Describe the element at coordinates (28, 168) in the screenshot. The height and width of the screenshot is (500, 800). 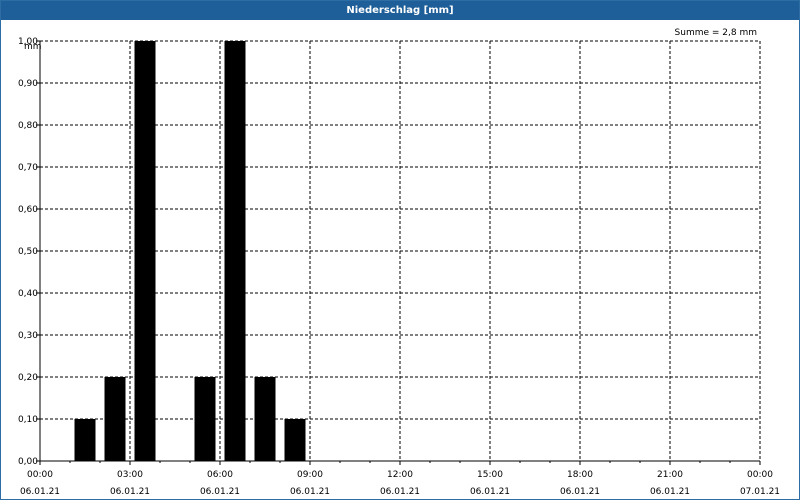
I see `y-tick-label: 0,70` at that location.